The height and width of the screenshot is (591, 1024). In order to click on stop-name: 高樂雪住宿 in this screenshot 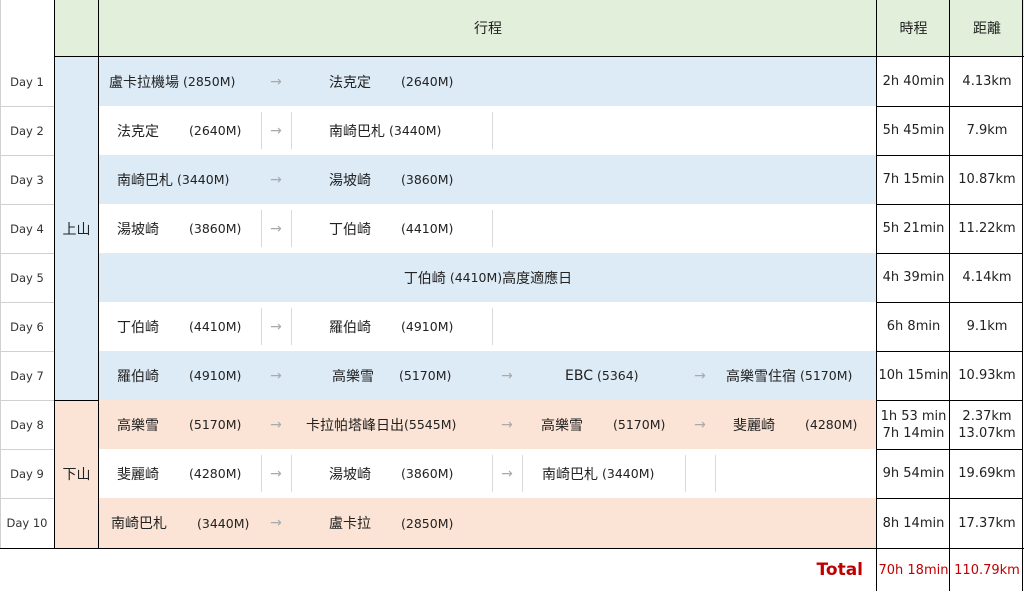, I will do `click(761, 376)`.